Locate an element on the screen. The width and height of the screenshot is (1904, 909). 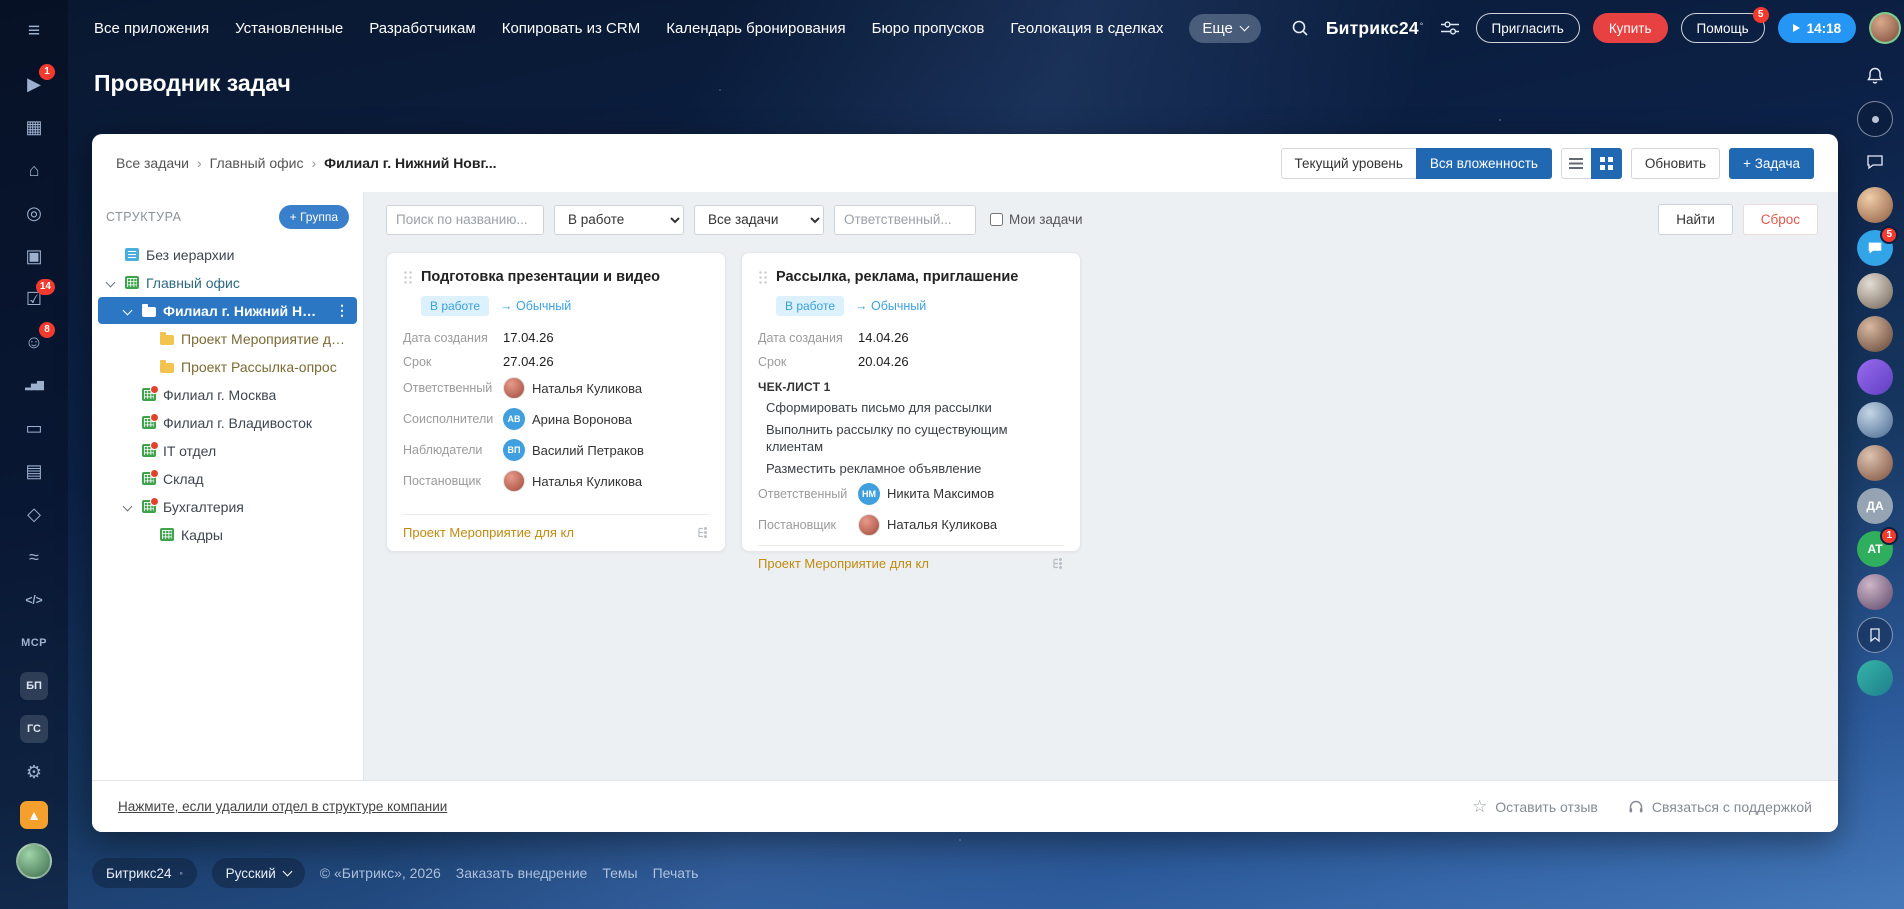
breadcrumb-all-tasks: Все задачи is located at coordinates (163, 163).